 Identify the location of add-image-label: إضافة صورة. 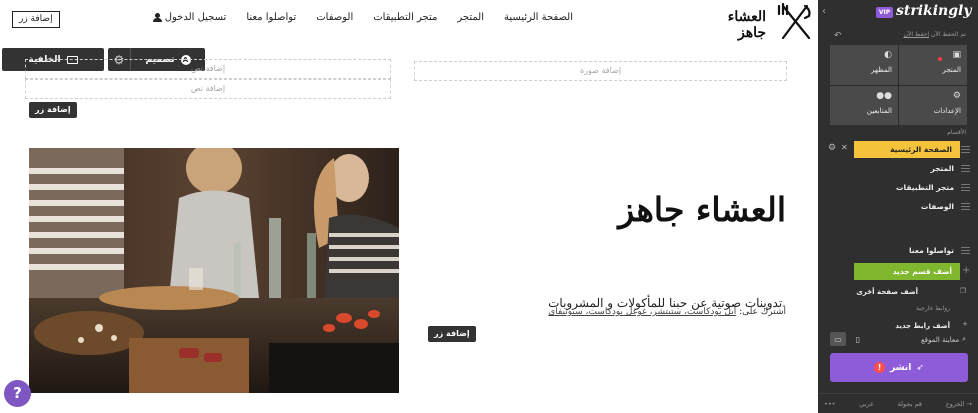
(600, 70).